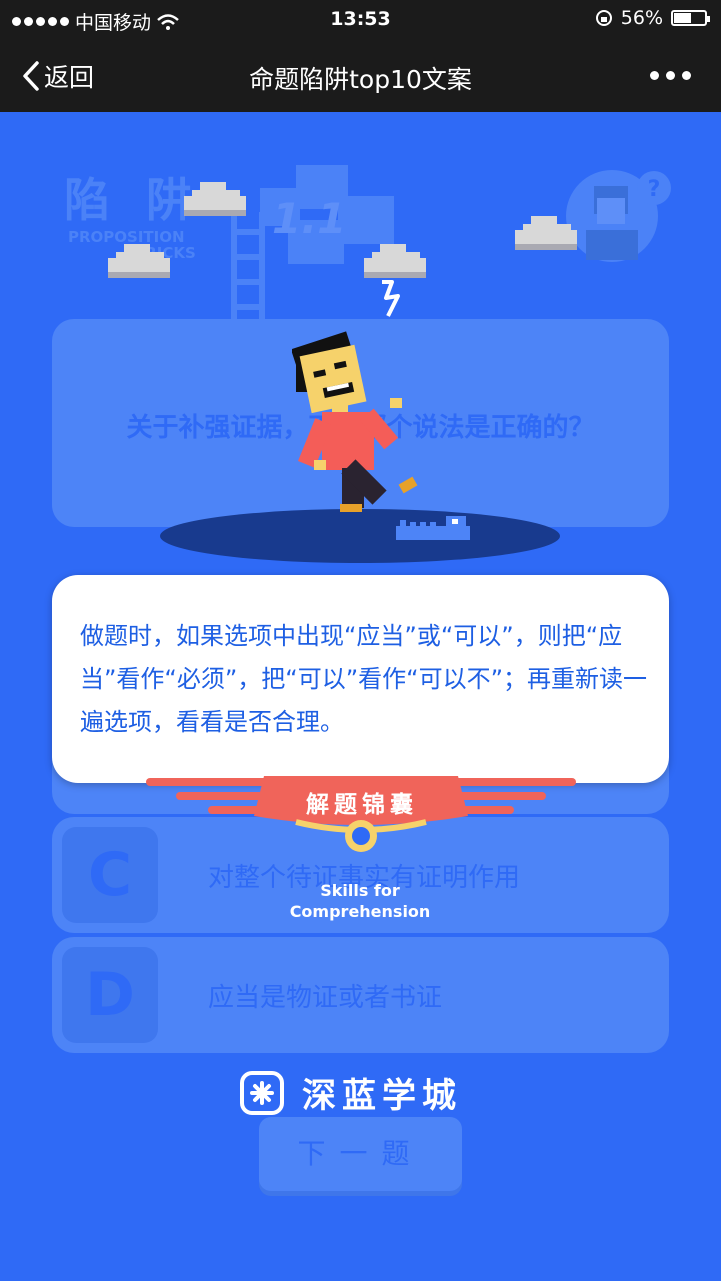 This screenshot has width=721, height=1281. I want to click on more-button, so click(670, 75).